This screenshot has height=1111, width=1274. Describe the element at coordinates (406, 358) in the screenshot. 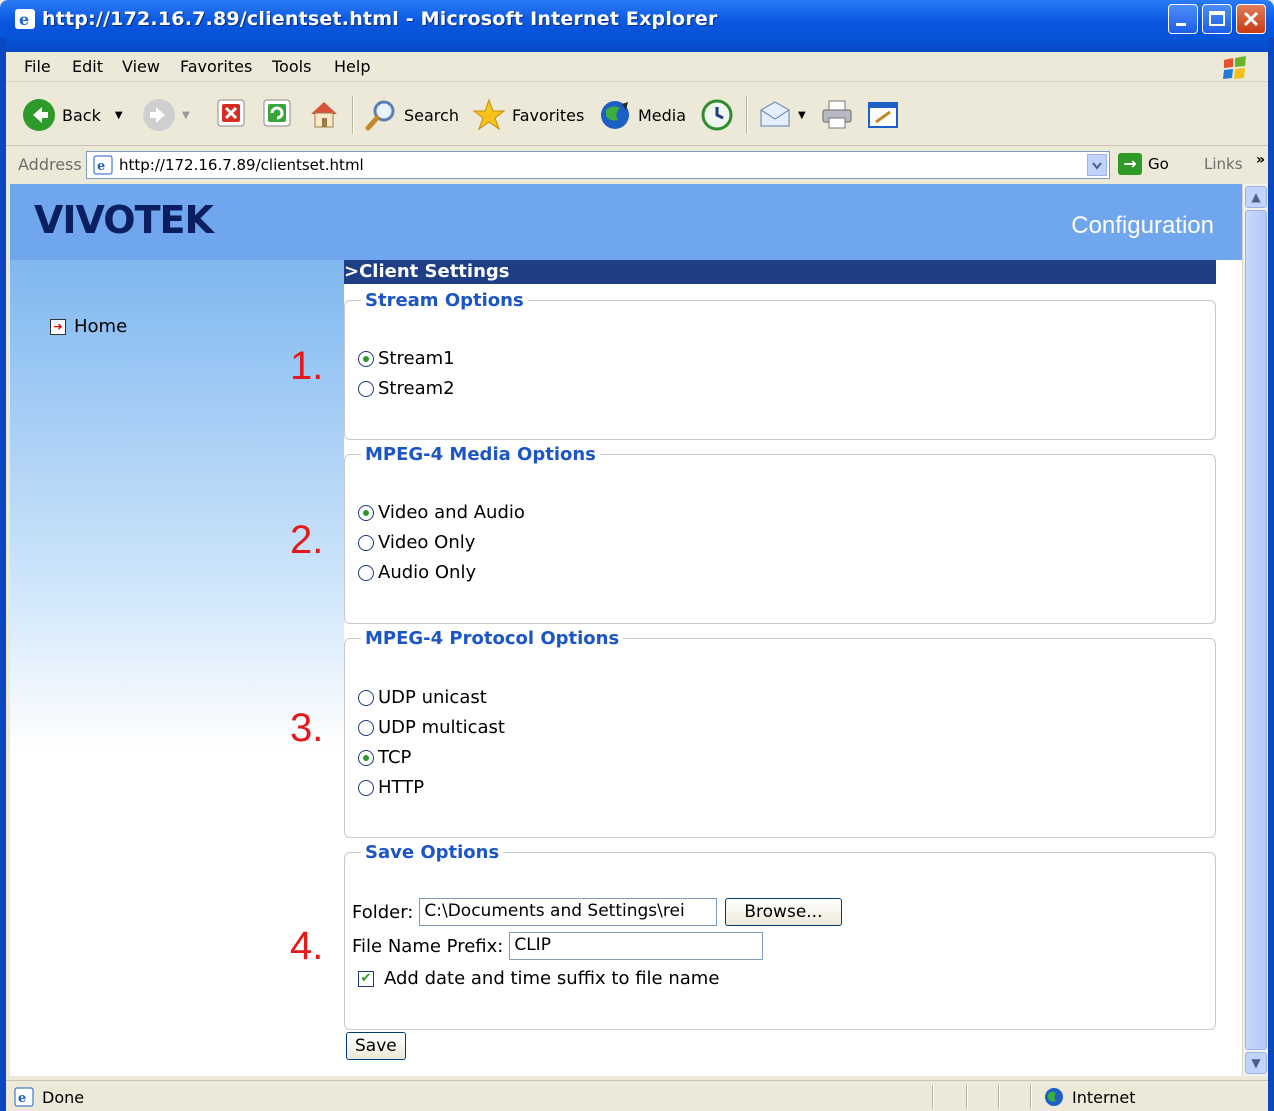

I see `stream1-option: Stream1` at that location.